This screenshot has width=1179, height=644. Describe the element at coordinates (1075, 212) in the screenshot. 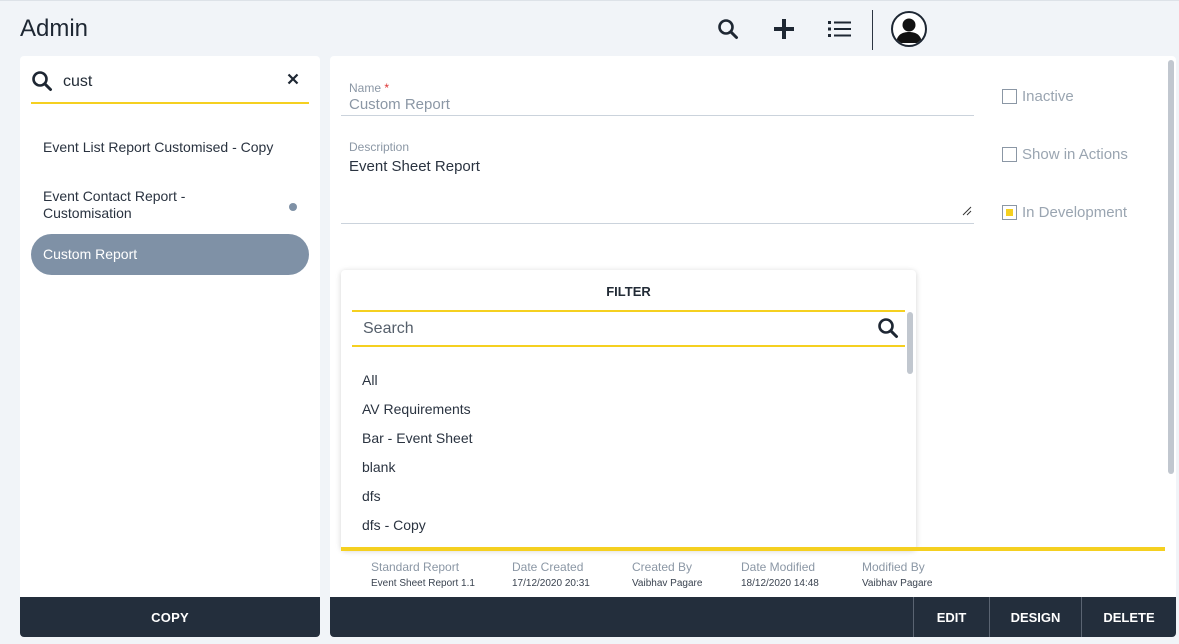

I see `in-development-label: In Development` at that location.